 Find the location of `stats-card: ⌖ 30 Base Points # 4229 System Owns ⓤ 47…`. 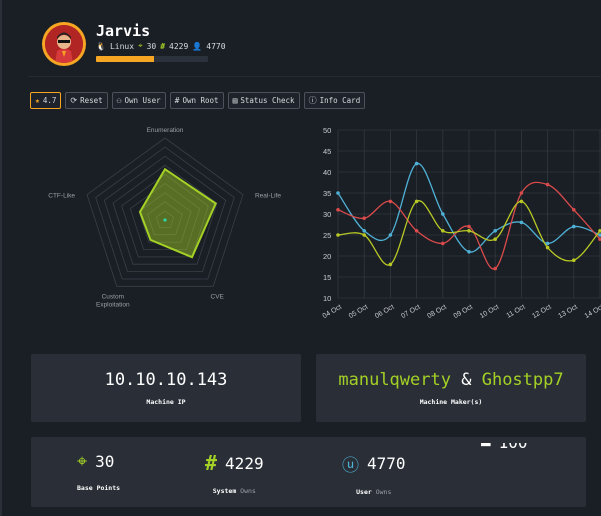

stats-card: ⌖ 30 Base Points # 4229 System Owns ⓤ 47… is located at coordinates (308, 472).